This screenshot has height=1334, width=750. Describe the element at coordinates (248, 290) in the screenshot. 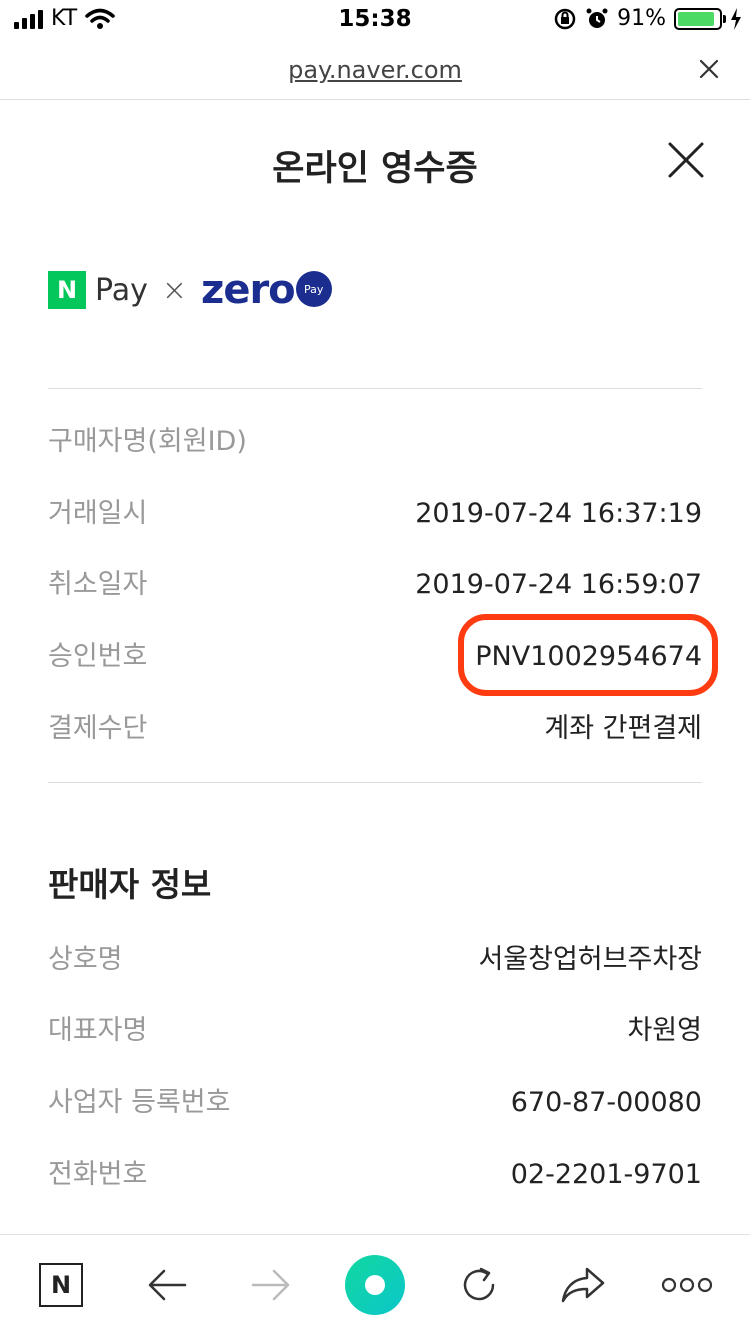

I see `zero-pay-logo-text: zero` at that location.